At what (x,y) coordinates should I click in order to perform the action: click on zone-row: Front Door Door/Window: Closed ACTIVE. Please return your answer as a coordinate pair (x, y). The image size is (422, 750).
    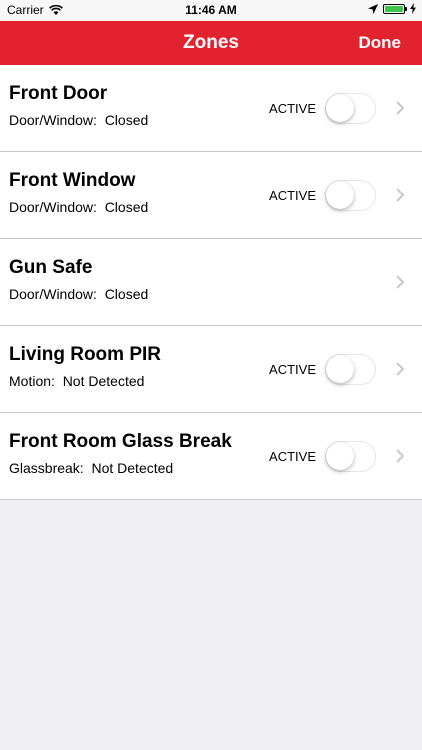
    Looking at the image, I should click on (211, 108).